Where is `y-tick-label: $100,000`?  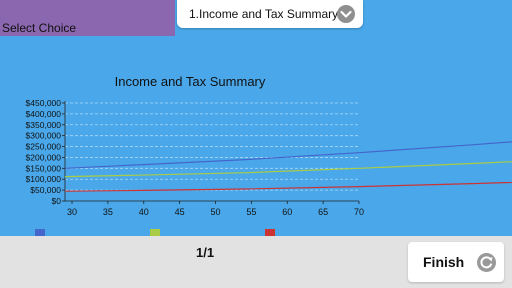 y-tick-label: $100,000 is located at coordinates (44, 179).